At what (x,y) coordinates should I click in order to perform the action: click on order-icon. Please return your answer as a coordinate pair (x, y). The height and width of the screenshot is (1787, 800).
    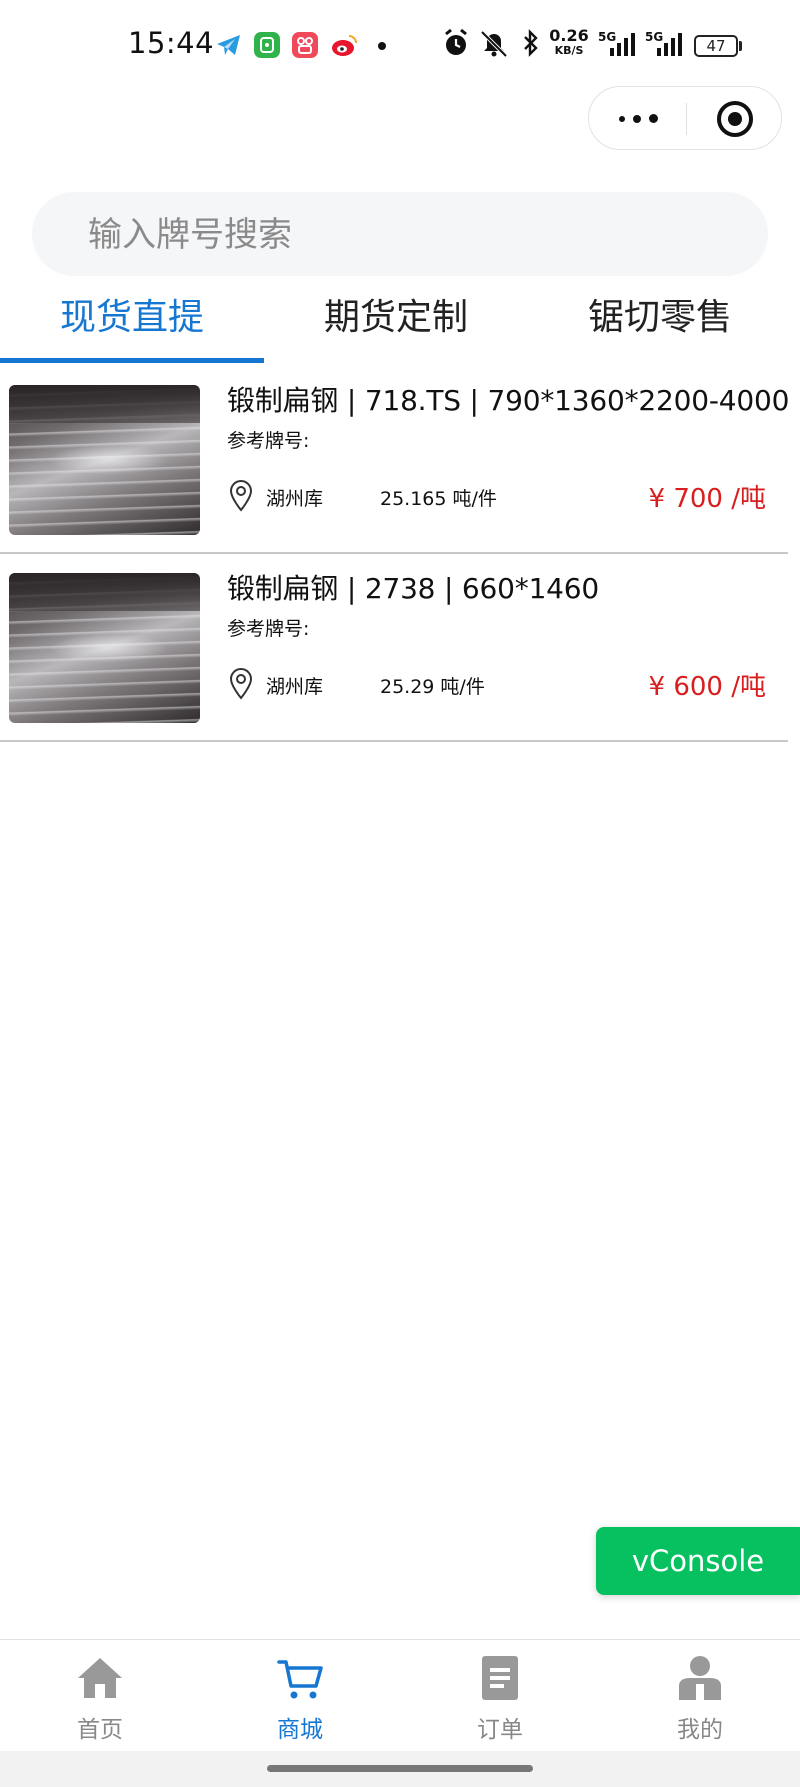
    Looking at the image, I should click on (500, 1680).